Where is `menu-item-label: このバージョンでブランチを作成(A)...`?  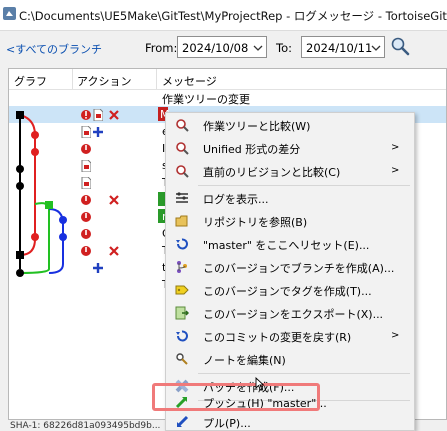
menu-item-label: このバージョンでブランチを作成(A)... is located at coordinates (299, 268).